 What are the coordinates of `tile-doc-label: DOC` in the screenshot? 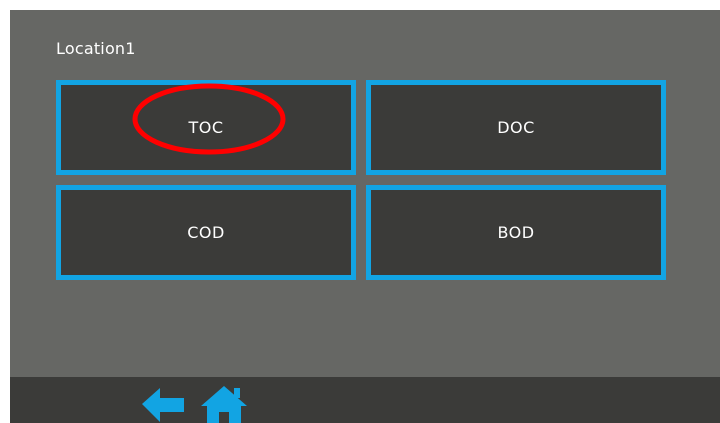 It's located at (516, 127).